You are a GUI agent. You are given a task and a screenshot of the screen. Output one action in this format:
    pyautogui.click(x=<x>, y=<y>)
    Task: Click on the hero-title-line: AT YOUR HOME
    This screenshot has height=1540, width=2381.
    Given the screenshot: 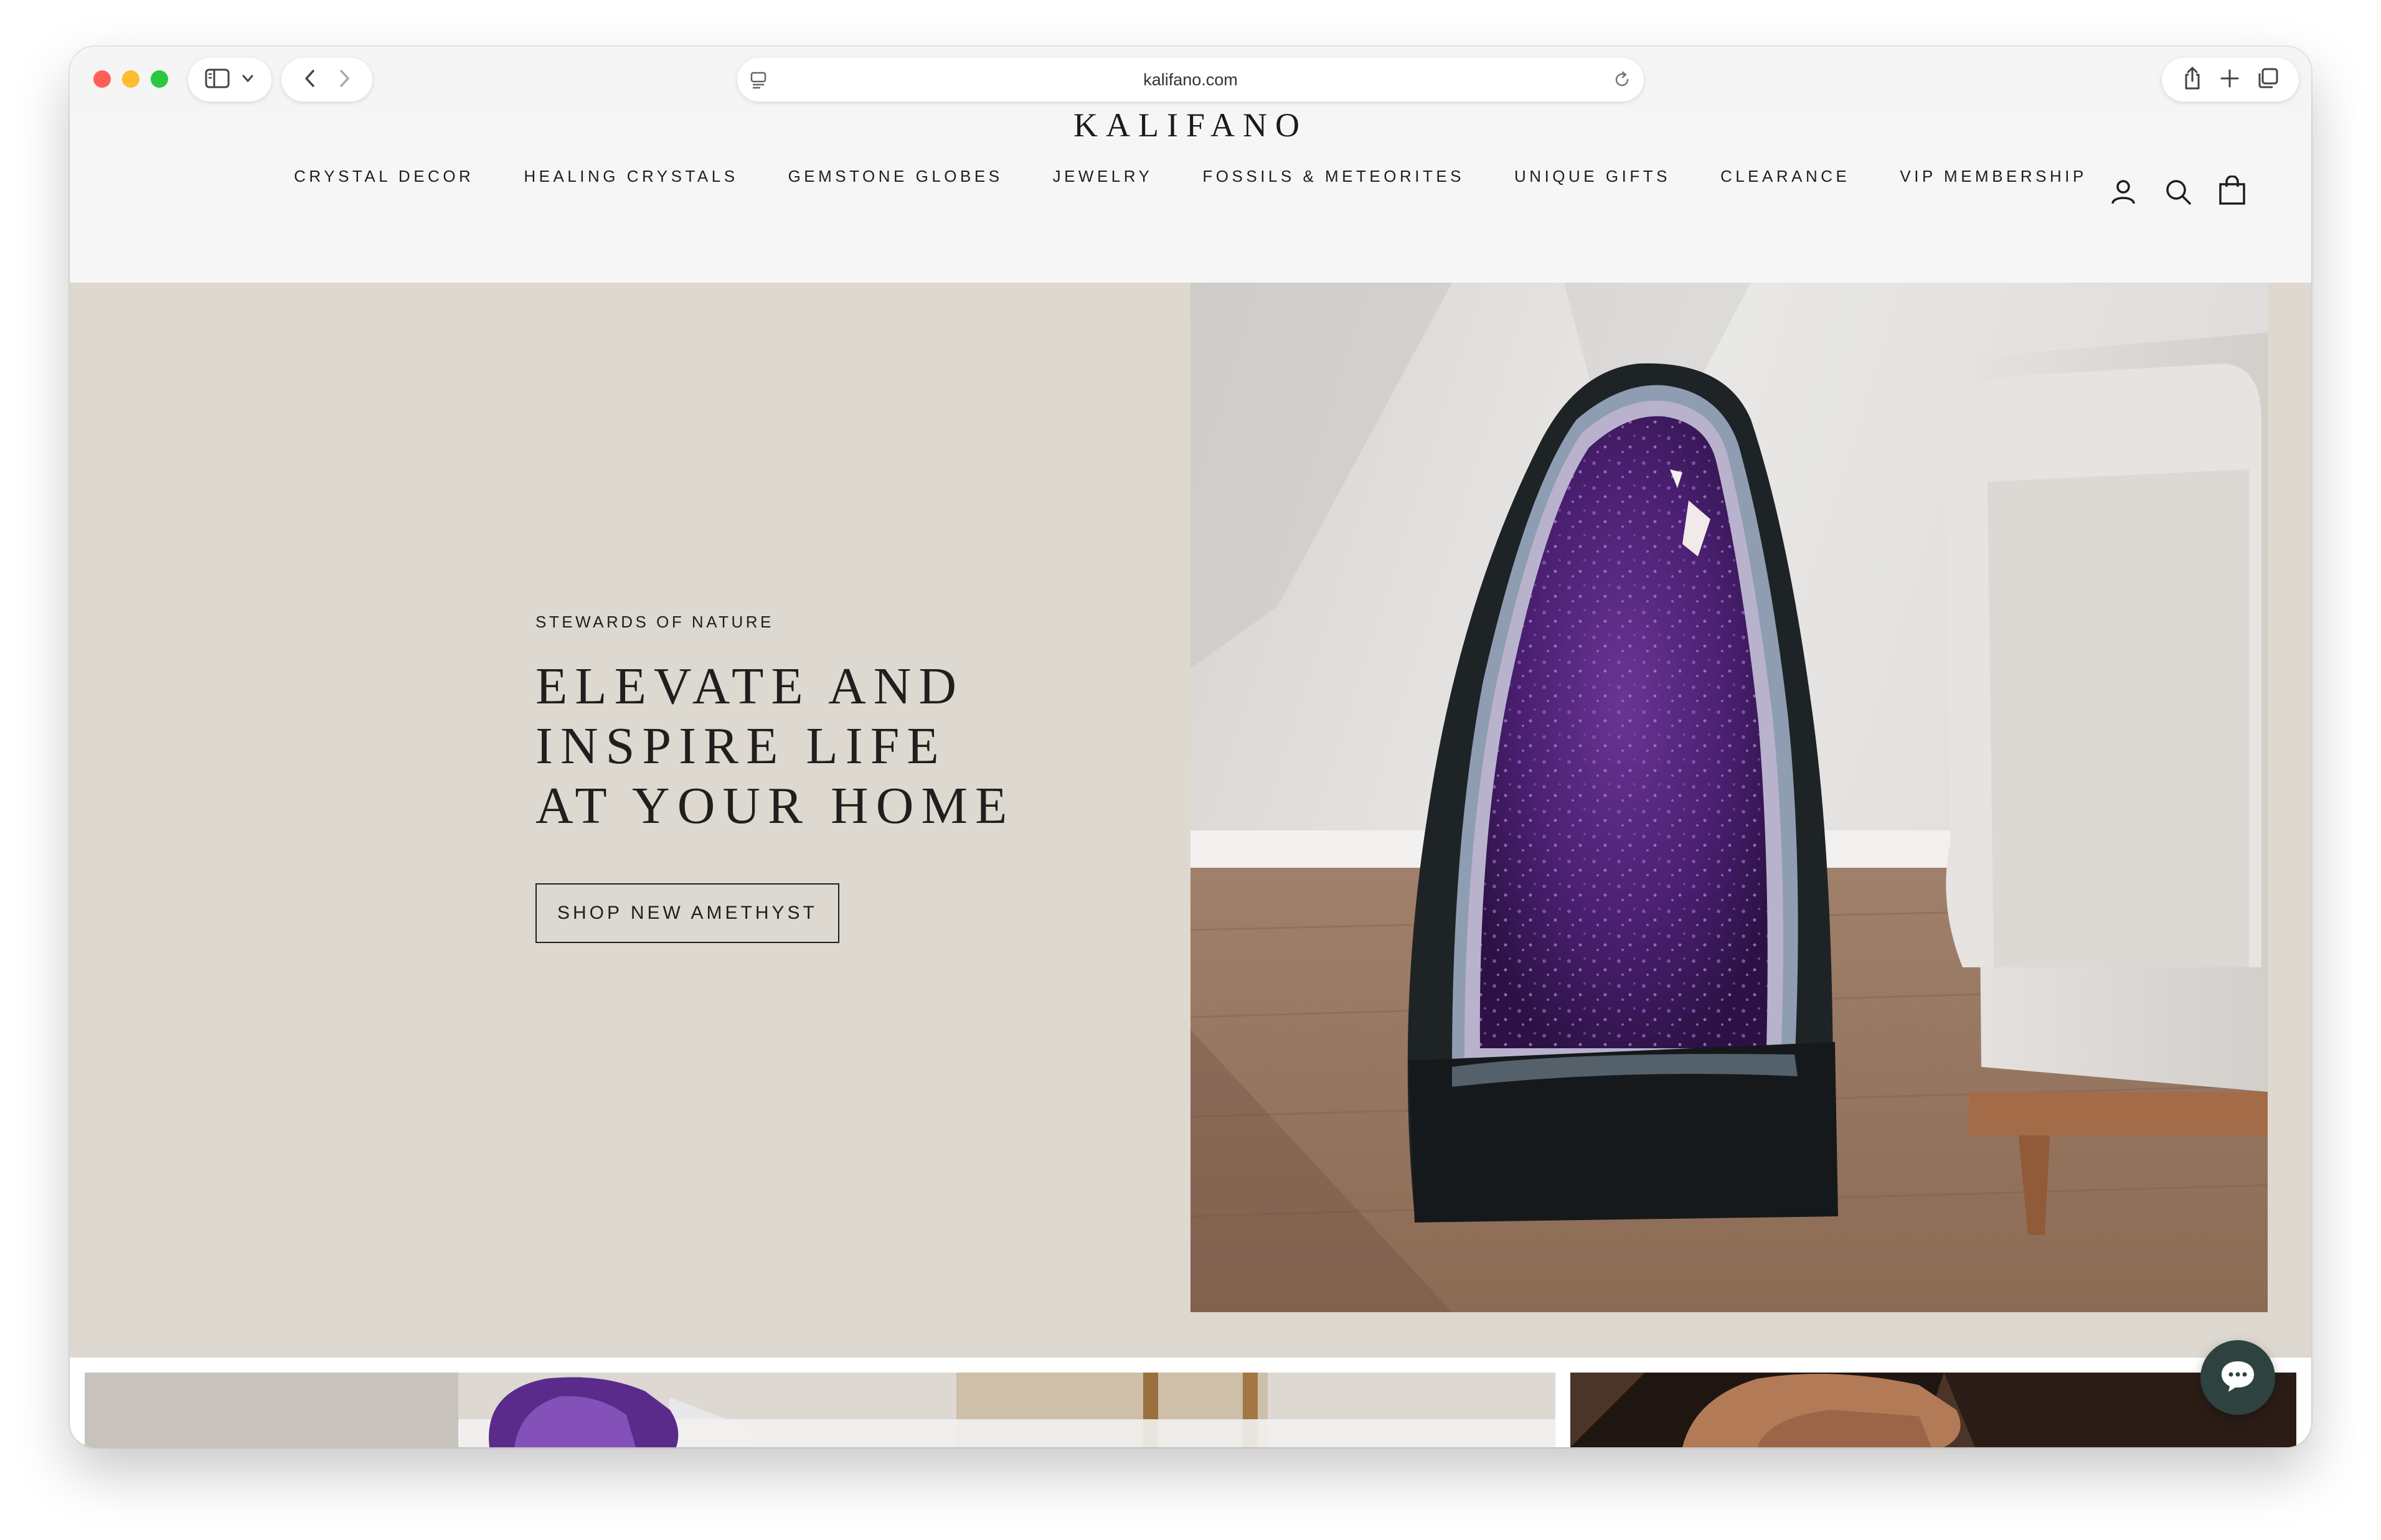 What is the action you would take?
    pyautogui.click(x=775, y=806)
    